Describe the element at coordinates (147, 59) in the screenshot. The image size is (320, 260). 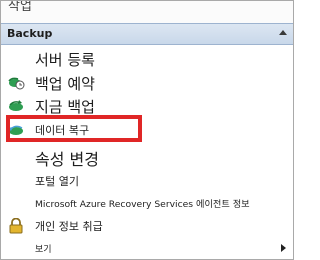
I see `menu-item-register-server: 서버 등록` at that location.